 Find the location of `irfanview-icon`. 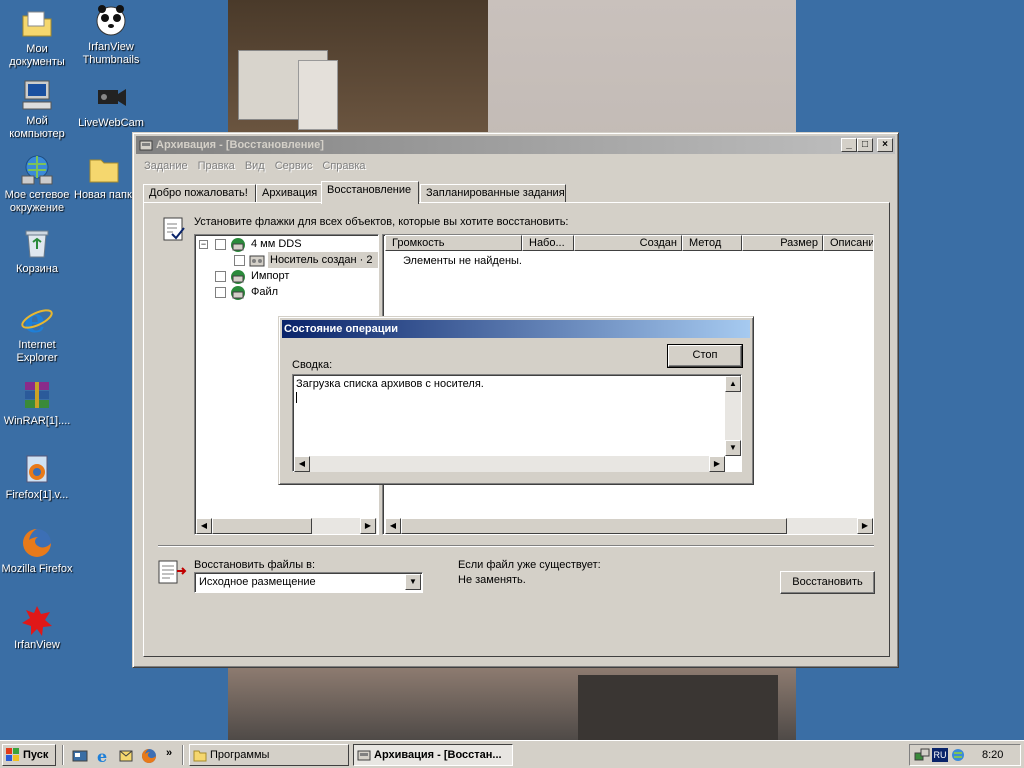

irfanview-icon is located at coordinates (37, 619).